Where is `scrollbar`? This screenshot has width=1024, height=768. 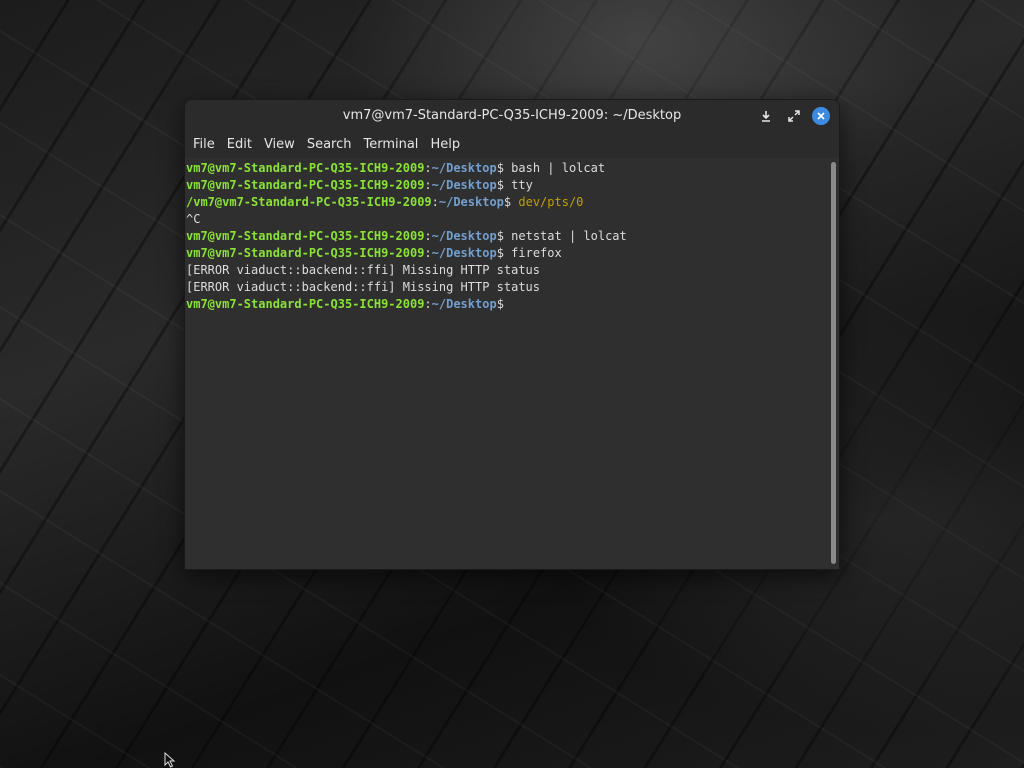
scrollbar is located at coordinates (834, 364).